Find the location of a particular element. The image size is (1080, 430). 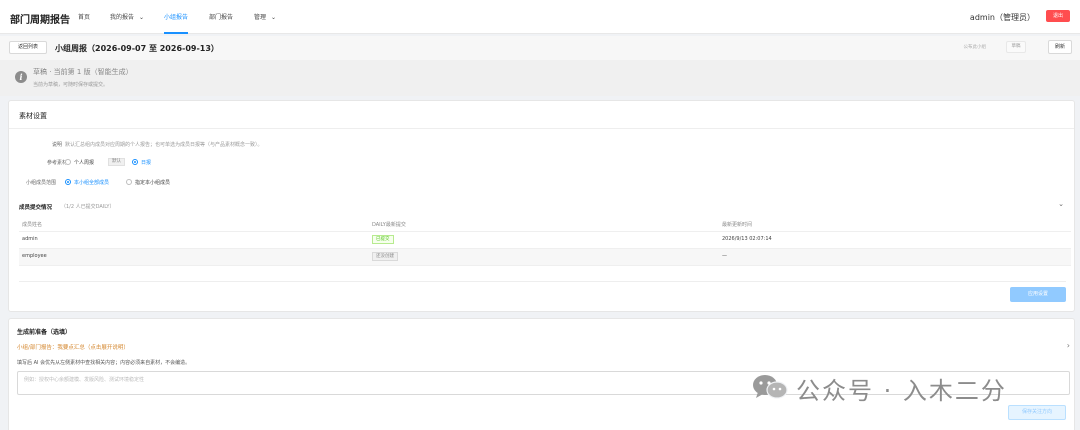

radio-personal-weekly-label: 个人周报 is located at coordinates (84, 162).